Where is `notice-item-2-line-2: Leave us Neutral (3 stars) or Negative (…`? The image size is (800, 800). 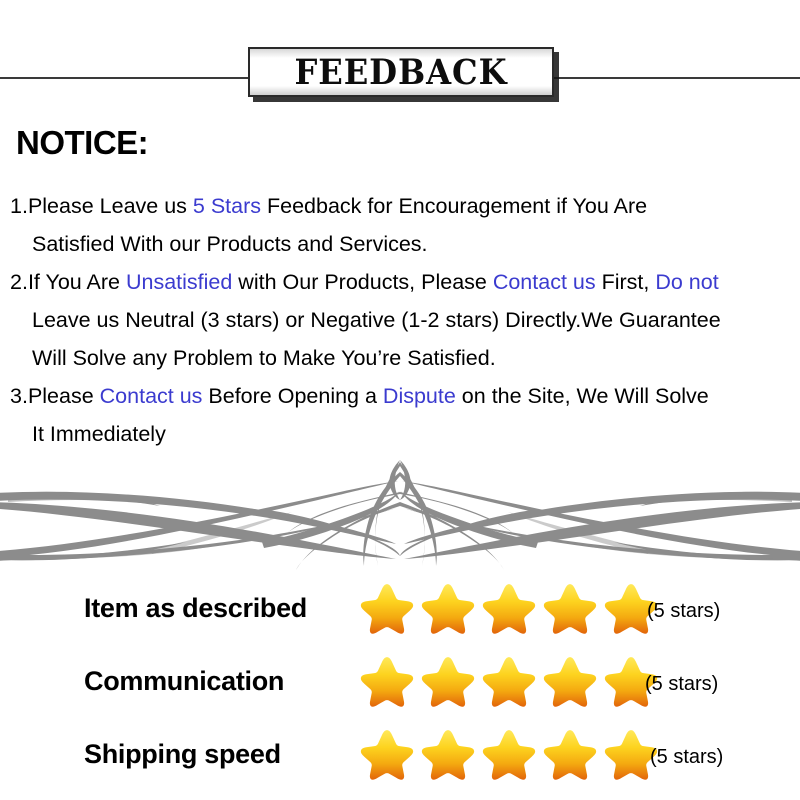
notice-item-2-line-2: Leave us Neutral (3 stars) or Negative (… is located at coordinates (405, 320).